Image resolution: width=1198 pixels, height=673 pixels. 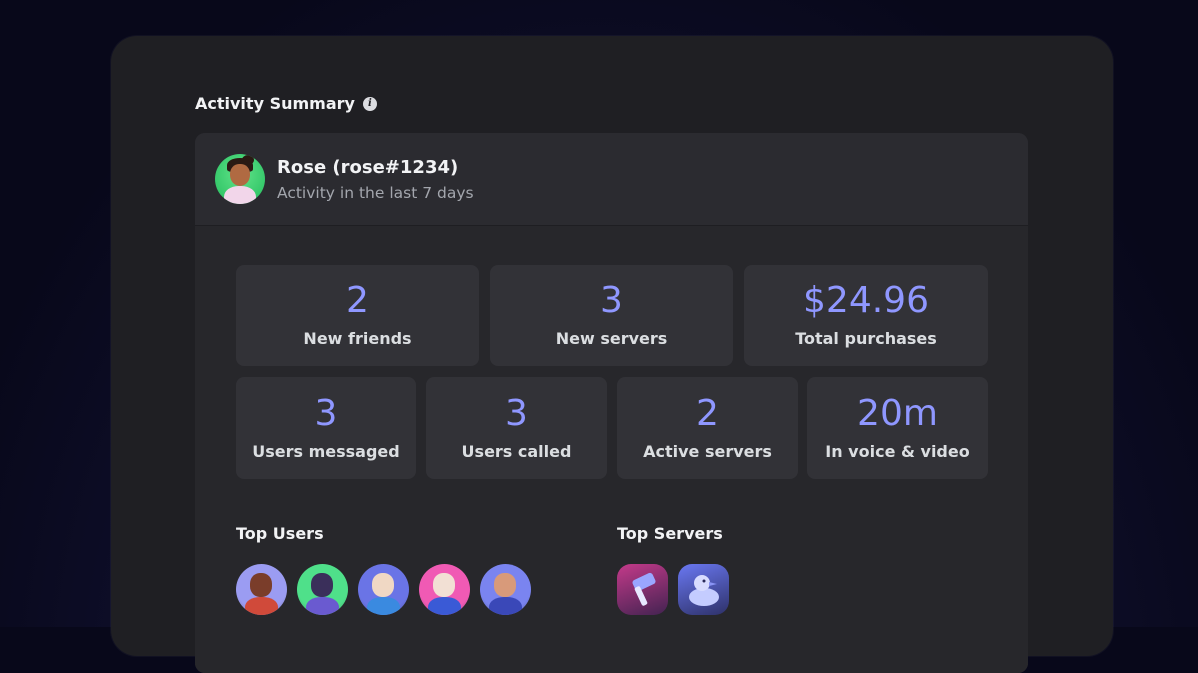 What do you see at coordinates (368, 167) in the screenshot?
I see `user-name: Rose (rose#1234)` at bounding box center [368, 167].